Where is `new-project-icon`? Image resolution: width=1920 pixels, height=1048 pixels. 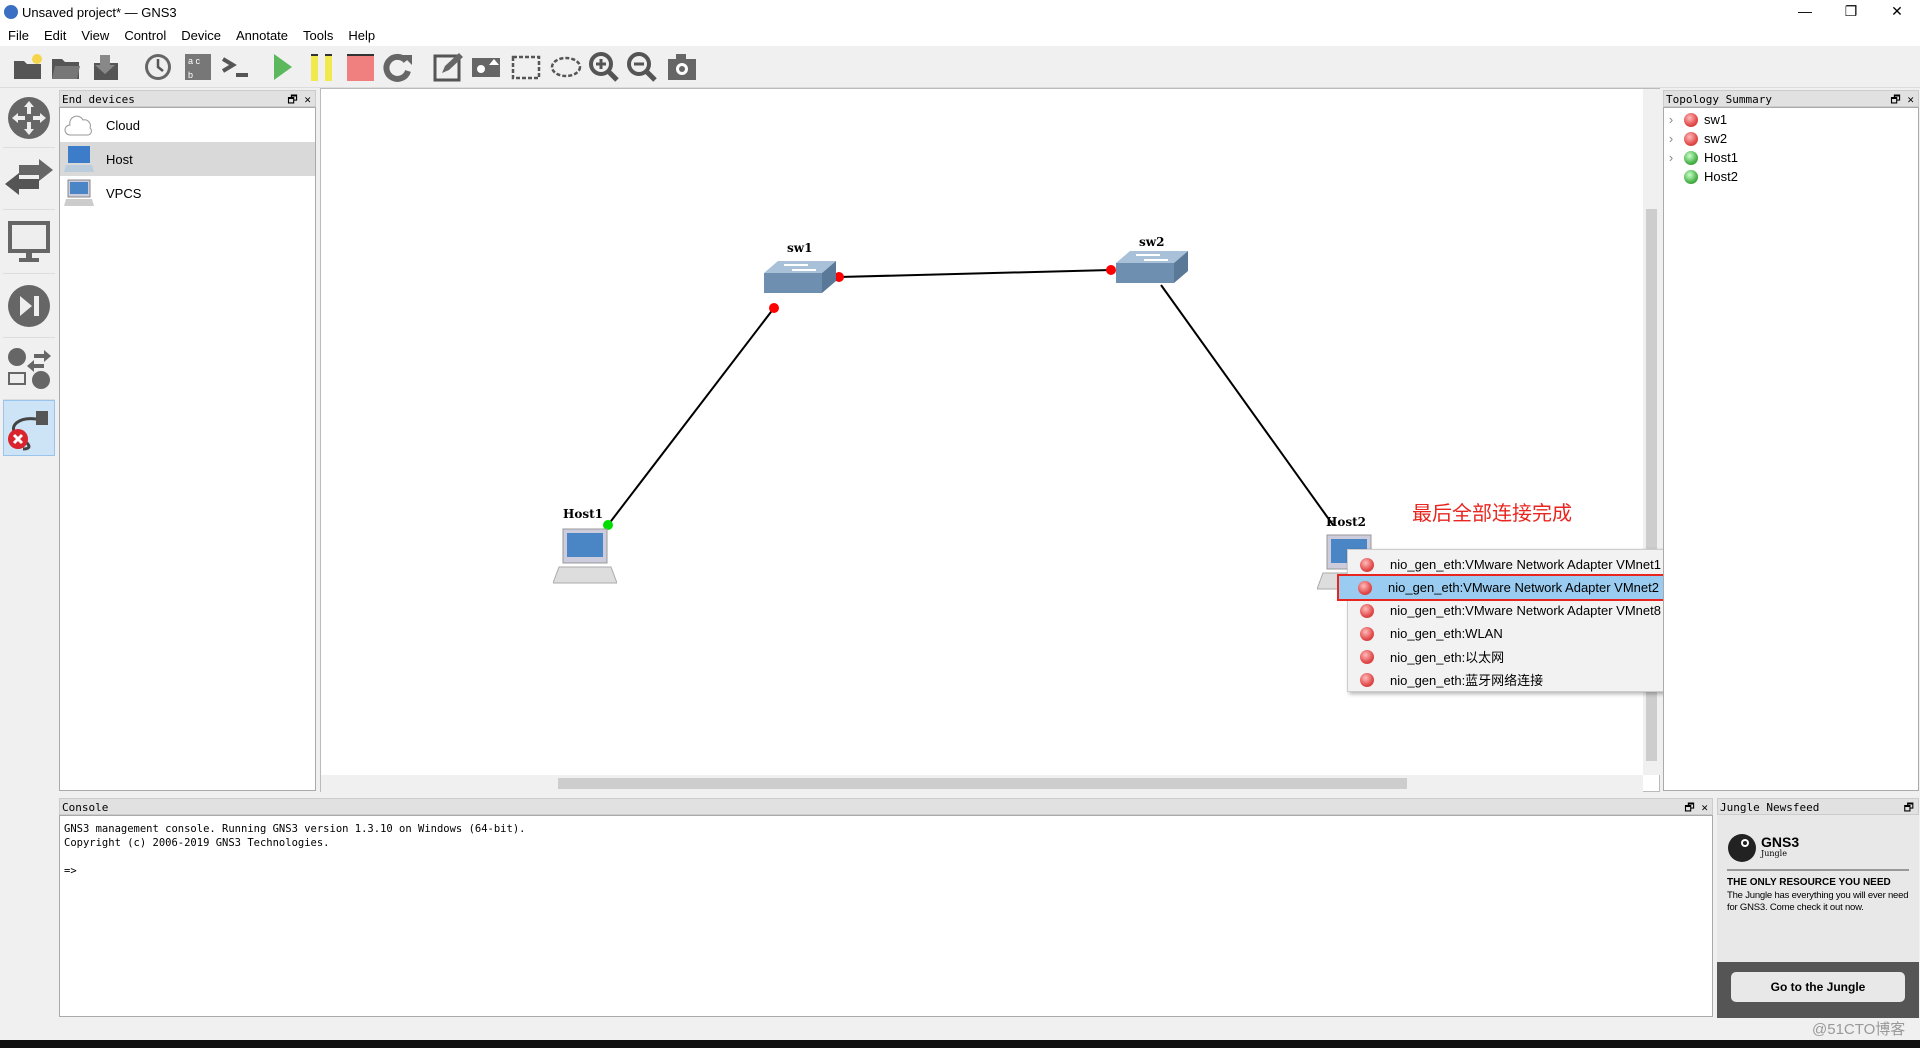
new-project-icon is located at coordinates (28, 67).